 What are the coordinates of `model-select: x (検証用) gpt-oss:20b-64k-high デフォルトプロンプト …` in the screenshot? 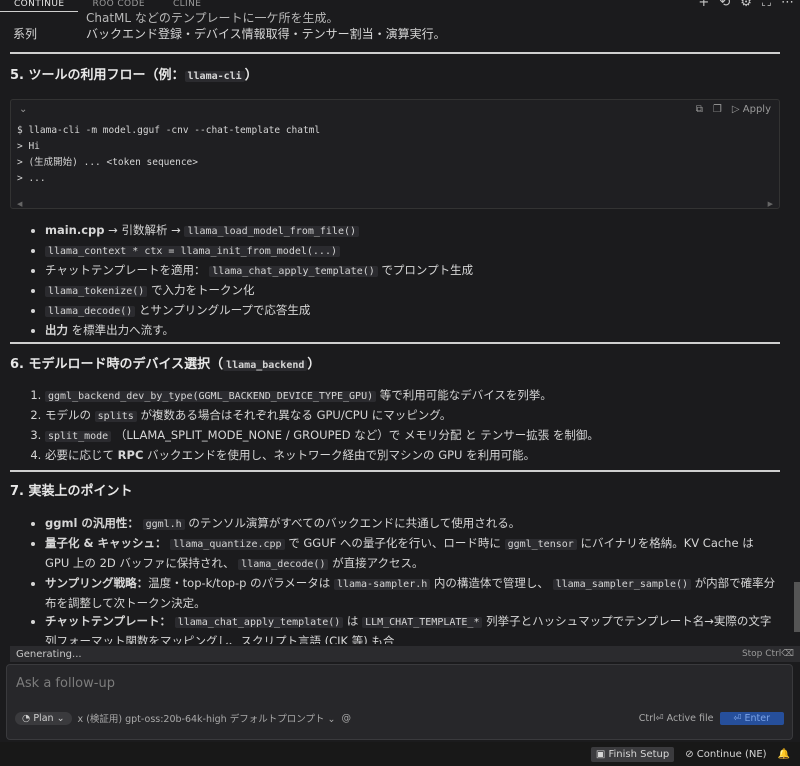 It's located at (207, 718).